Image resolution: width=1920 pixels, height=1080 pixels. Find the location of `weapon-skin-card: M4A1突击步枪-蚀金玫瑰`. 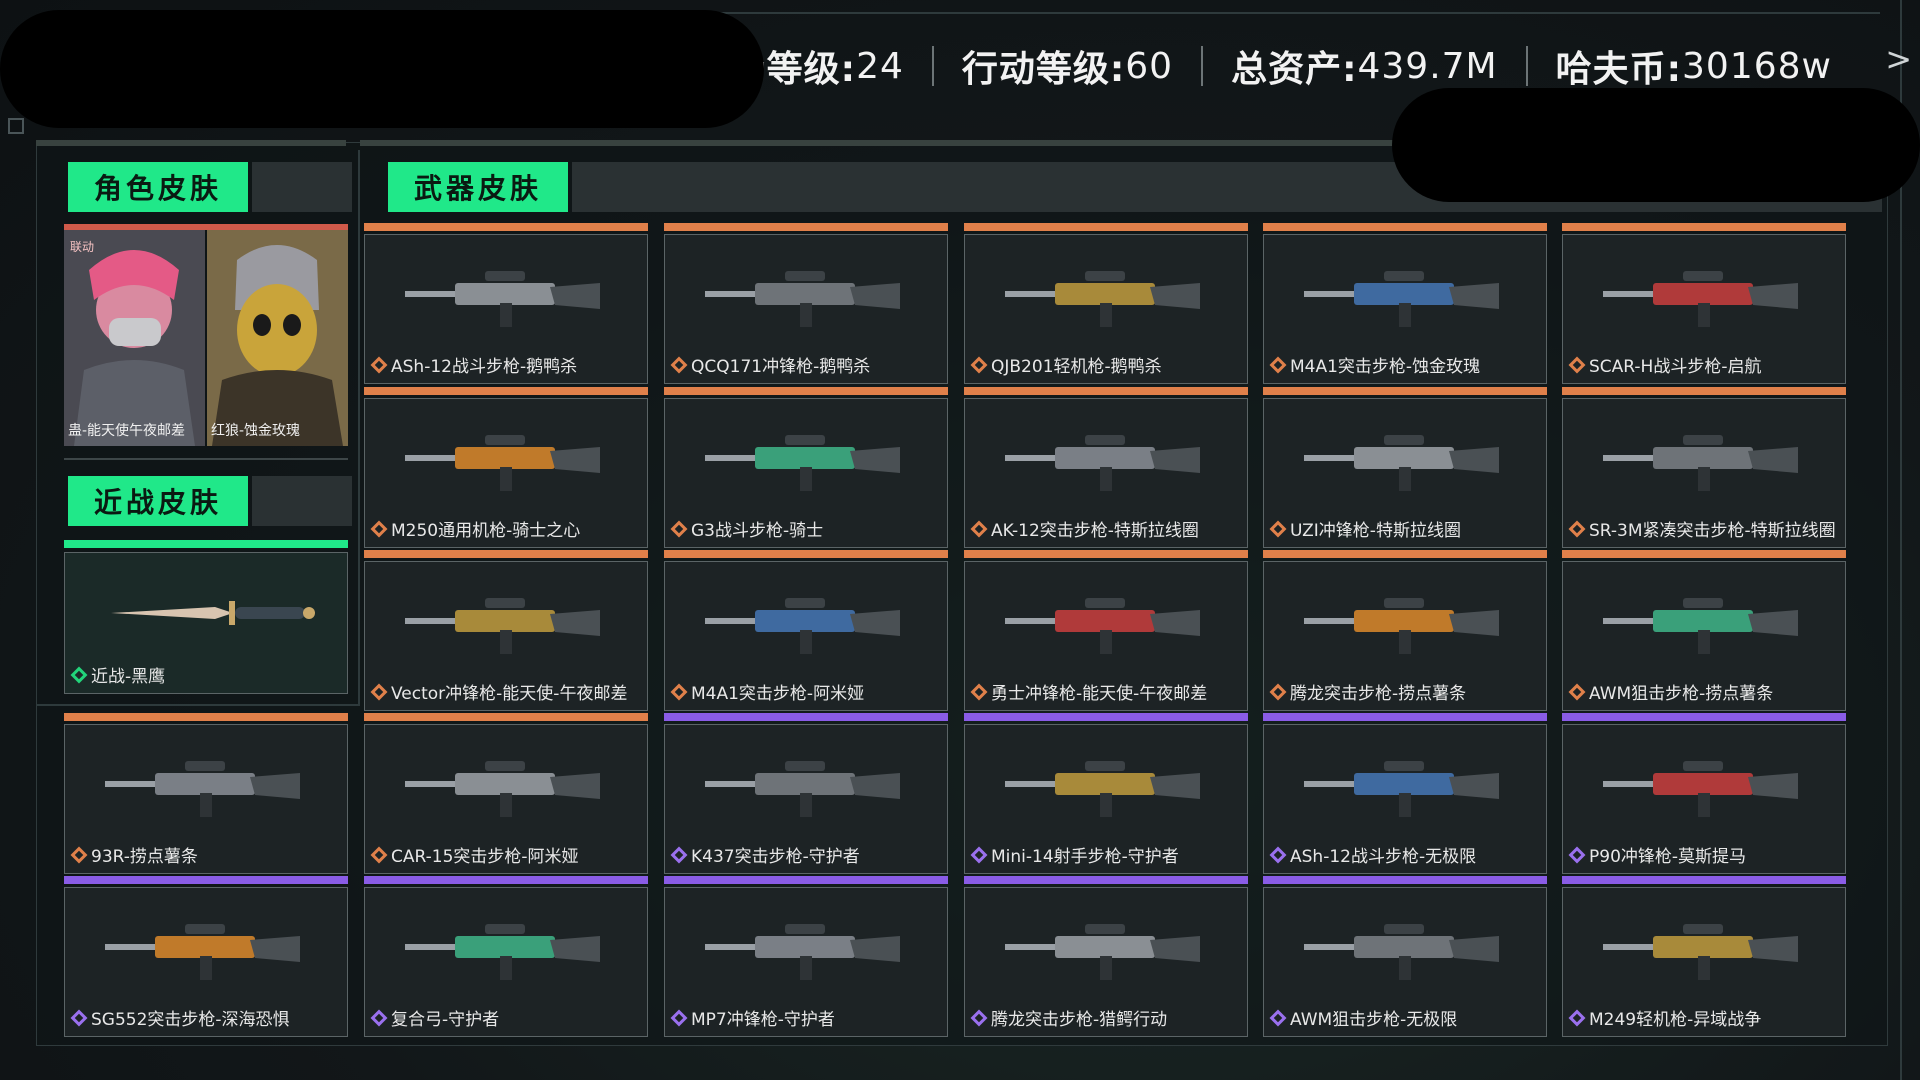

weapon-skin-card: M4A1突击步枪-蚀金玫瑰 is located at coordinates (1405, 303).